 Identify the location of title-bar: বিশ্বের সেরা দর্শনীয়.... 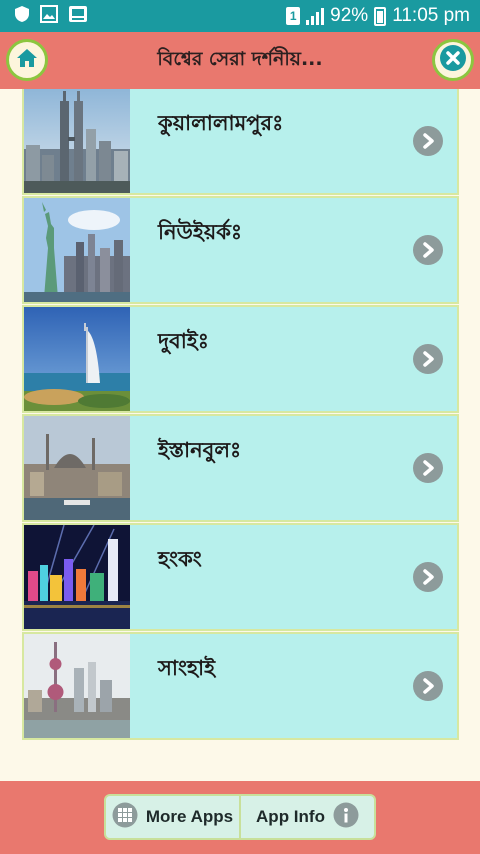
(240, 60).